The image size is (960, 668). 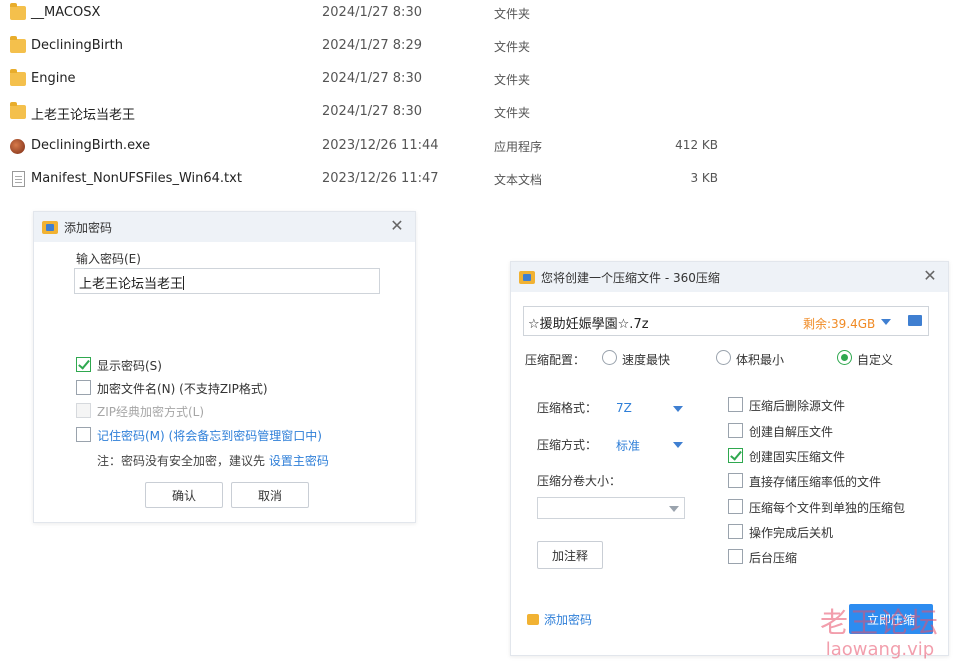 What do you see at coordinates (624, 408) in the screenshot?
I see `format-select: 7Z` at bounding box center [624, 408].